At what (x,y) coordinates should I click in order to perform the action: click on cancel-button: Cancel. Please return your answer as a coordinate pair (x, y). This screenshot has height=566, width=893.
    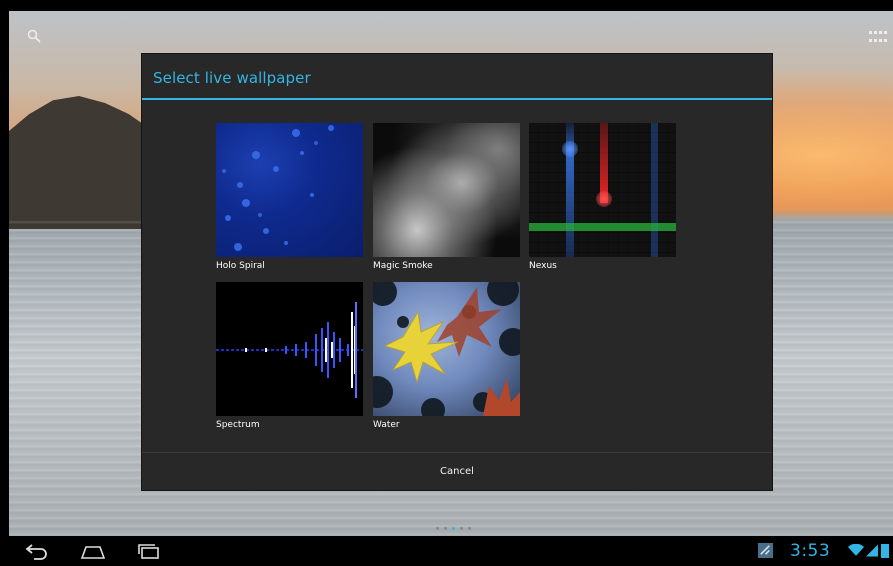
    Looking at the image, I should click on (457, 471).